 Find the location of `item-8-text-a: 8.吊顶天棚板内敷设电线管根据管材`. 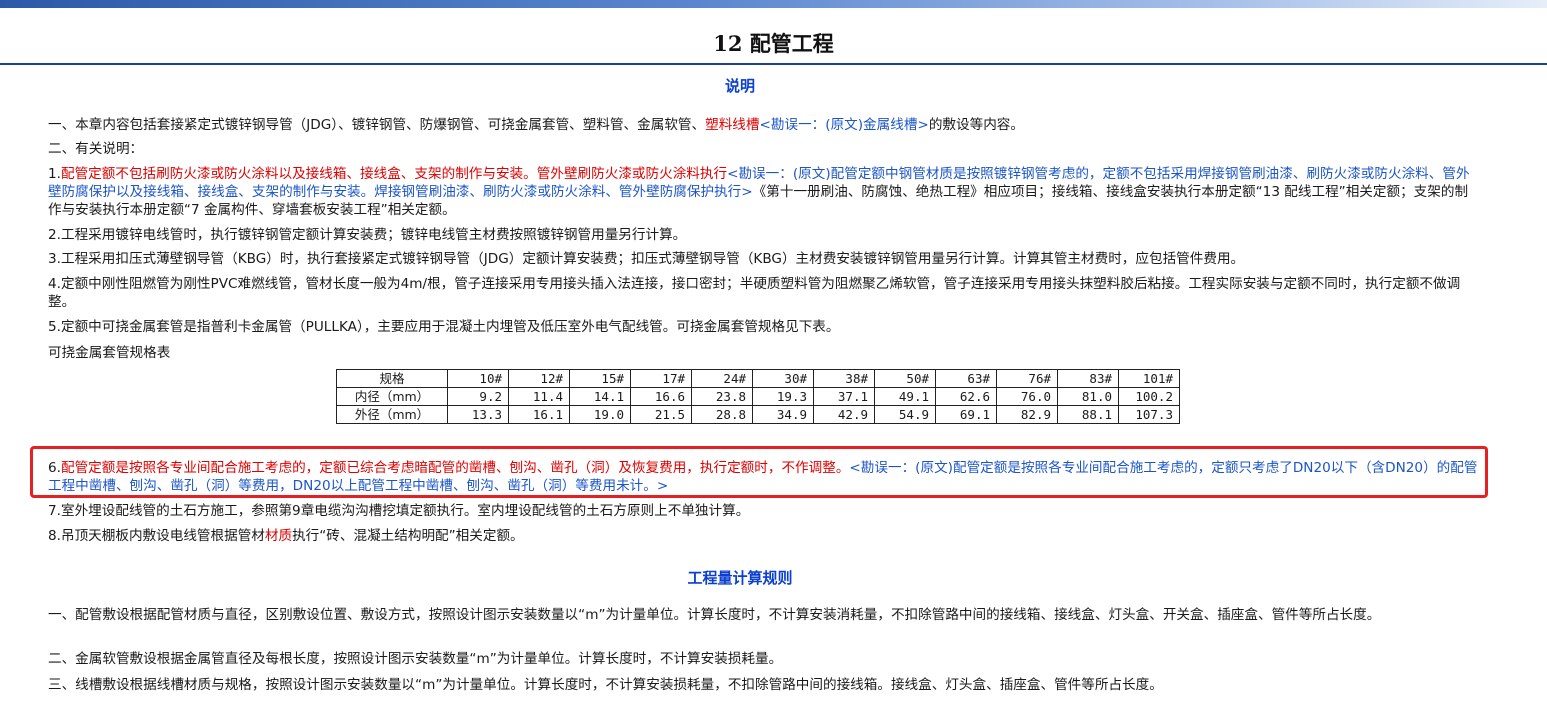

item-8-text-a: 8.吊顶天棚板内敷设电线管根据管材 is located at coordinates (156, 536).